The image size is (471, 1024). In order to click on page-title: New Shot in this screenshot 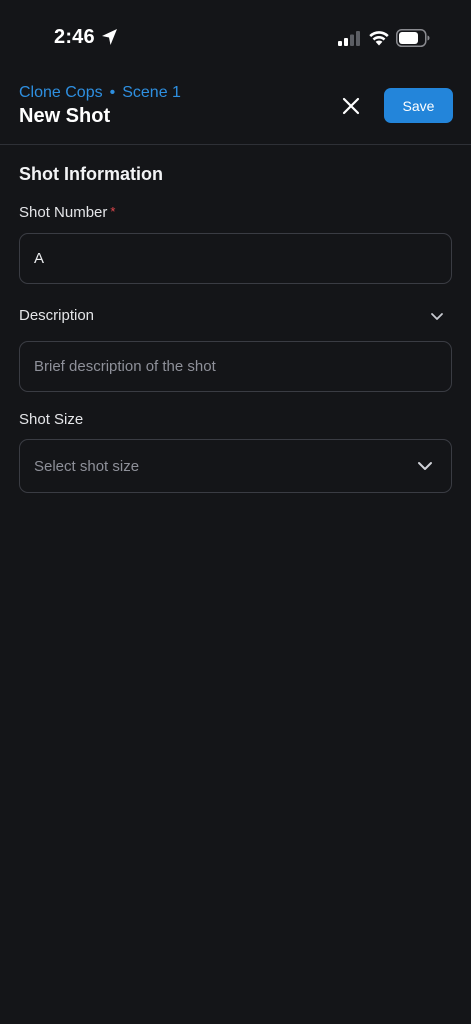, I will do `click(65, 116)`.